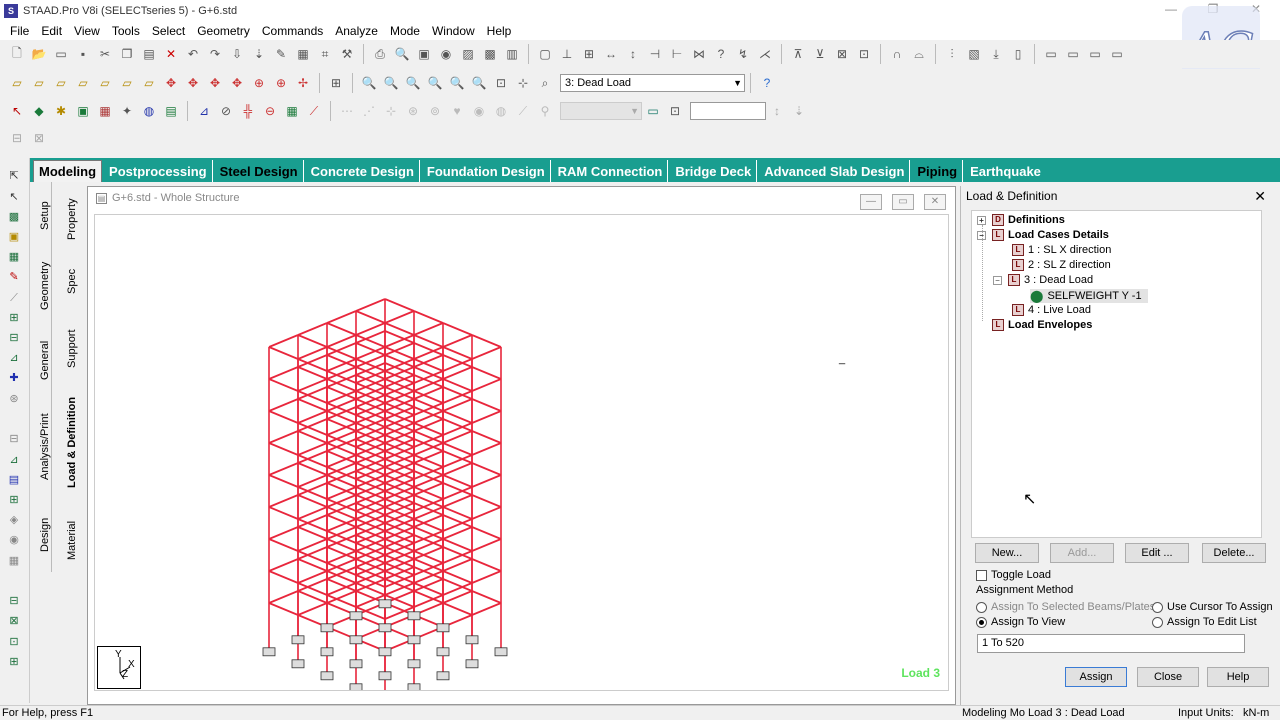 This screenshot has height=720, width=1280. Describe the element at coordinates (1065, 607) in the screenshot. I see `assign-selected-radio: Assign To Selected Beams/Plates` at that location.